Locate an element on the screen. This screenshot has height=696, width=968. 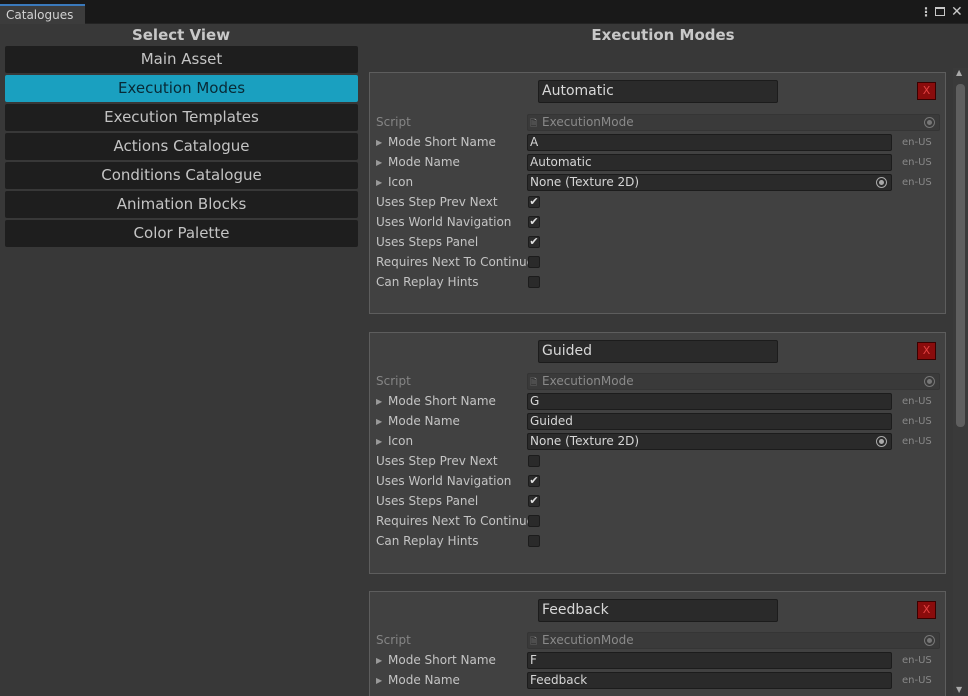
vertical-scrollbar: ▲ ▼ is located at coordinates (960, 382).